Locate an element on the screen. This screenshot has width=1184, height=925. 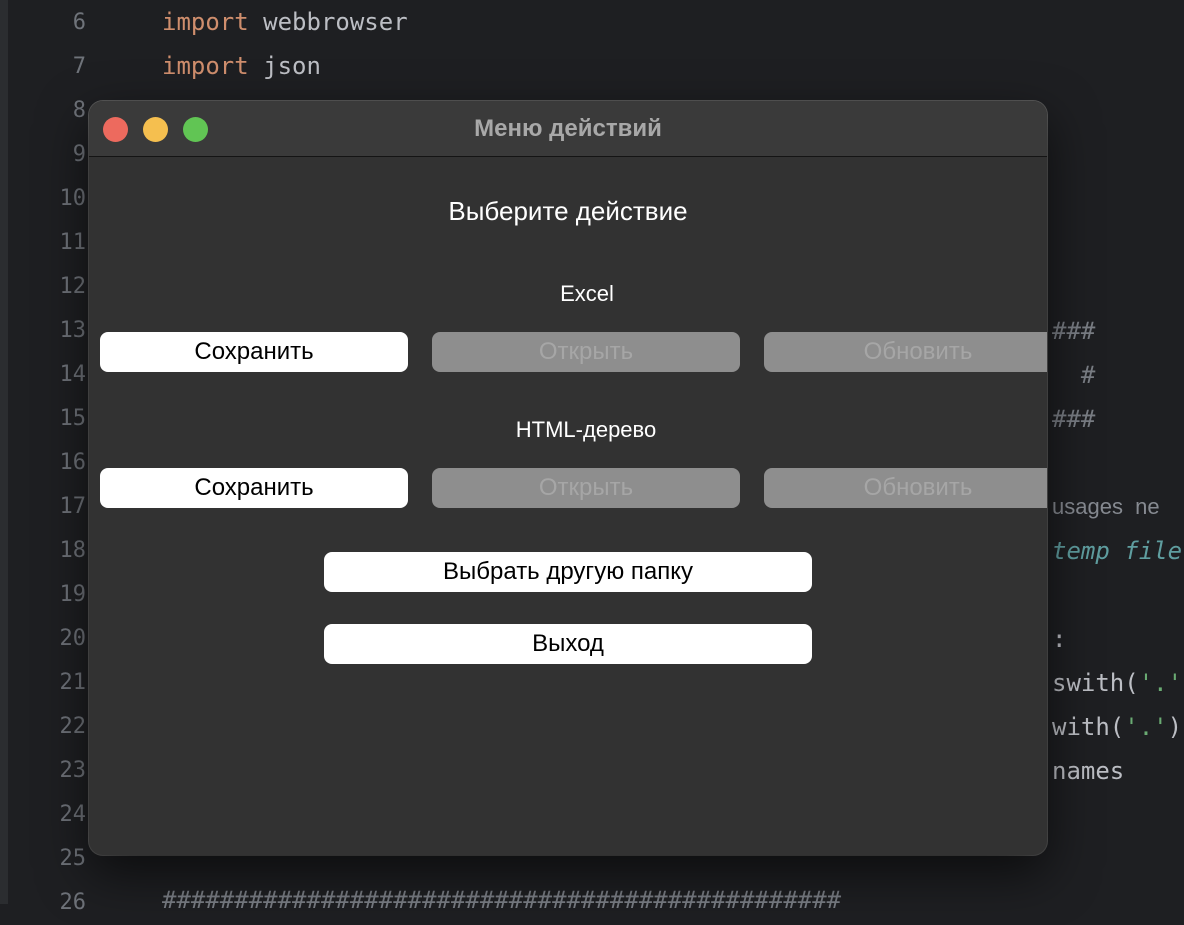
exit-button: Выход is located at coordinates (568, 644).